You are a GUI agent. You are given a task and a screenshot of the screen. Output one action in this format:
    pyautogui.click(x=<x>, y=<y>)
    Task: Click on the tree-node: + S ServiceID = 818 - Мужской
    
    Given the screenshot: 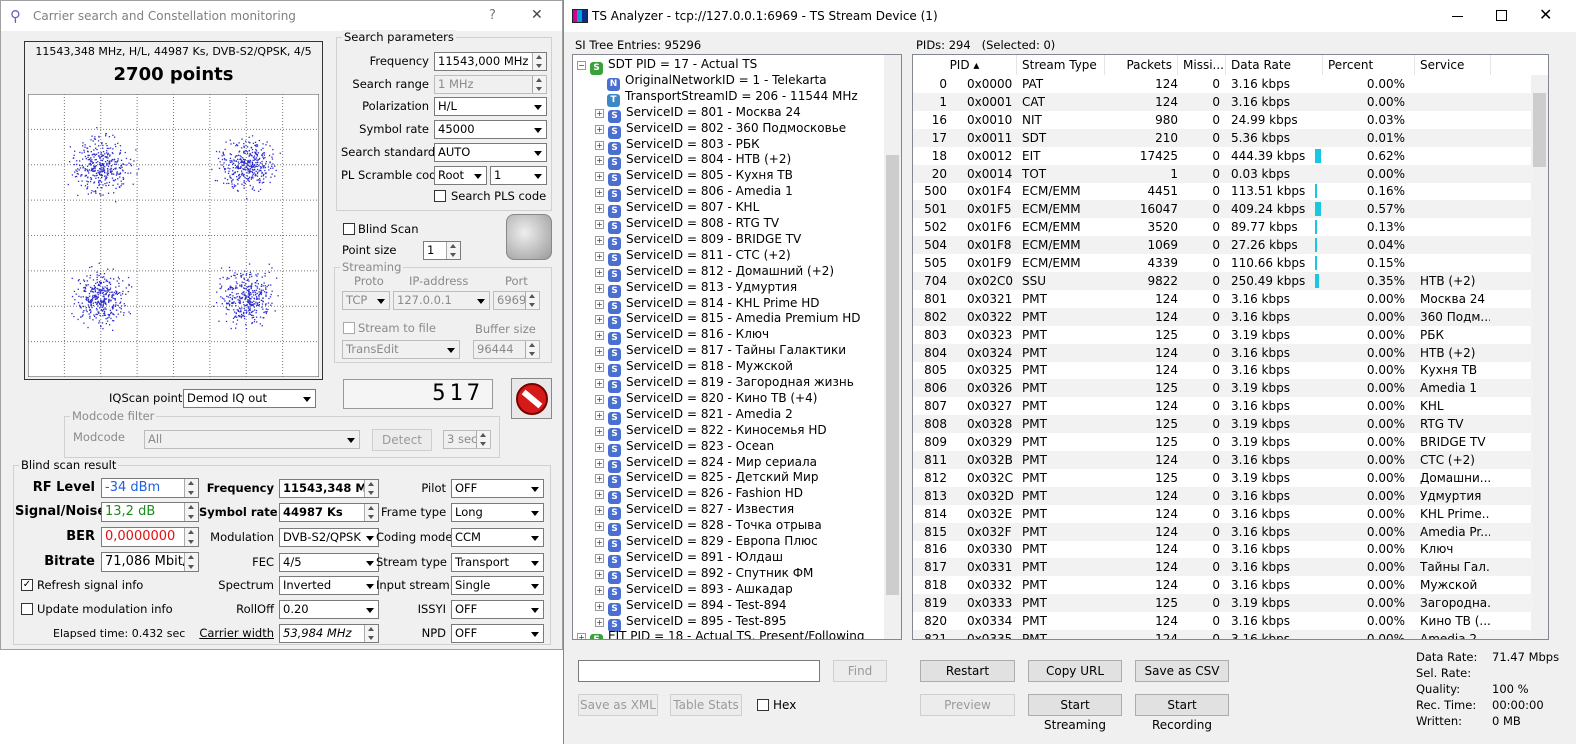 What is the action you would take?
    pyautogui.click(x=694, y=368)
    